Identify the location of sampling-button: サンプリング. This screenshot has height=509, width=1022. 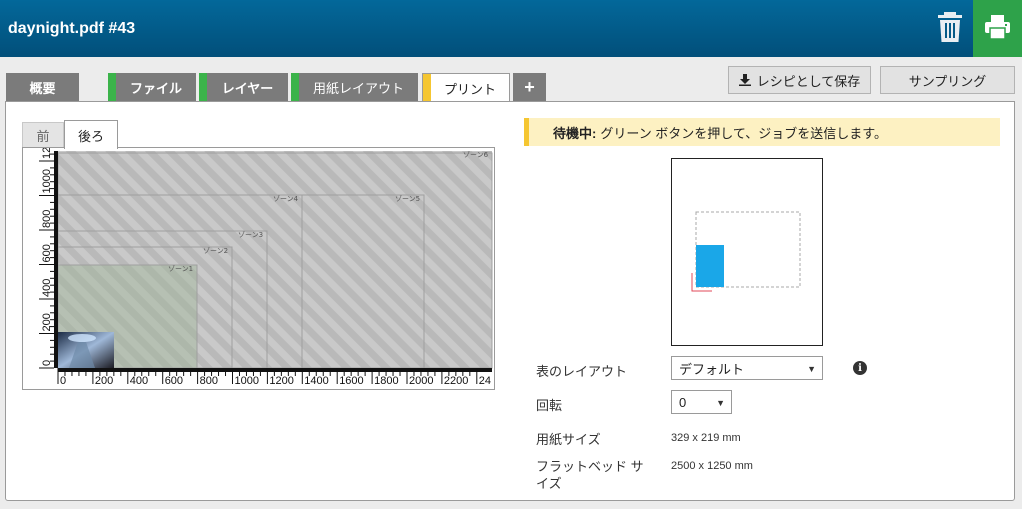
(947, 80).